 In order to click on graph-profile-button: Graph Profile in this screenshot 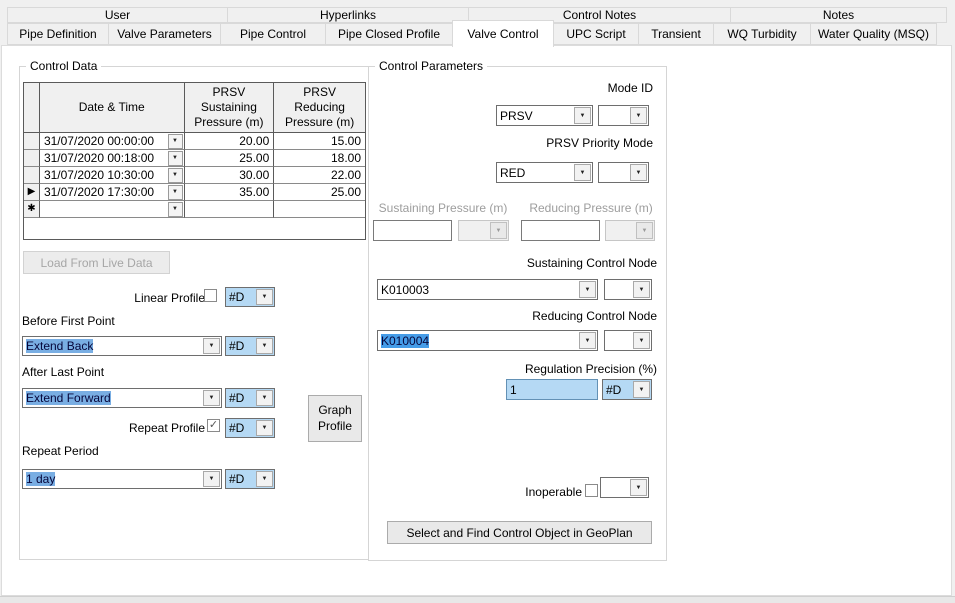, I will do `click(335, 418)`.